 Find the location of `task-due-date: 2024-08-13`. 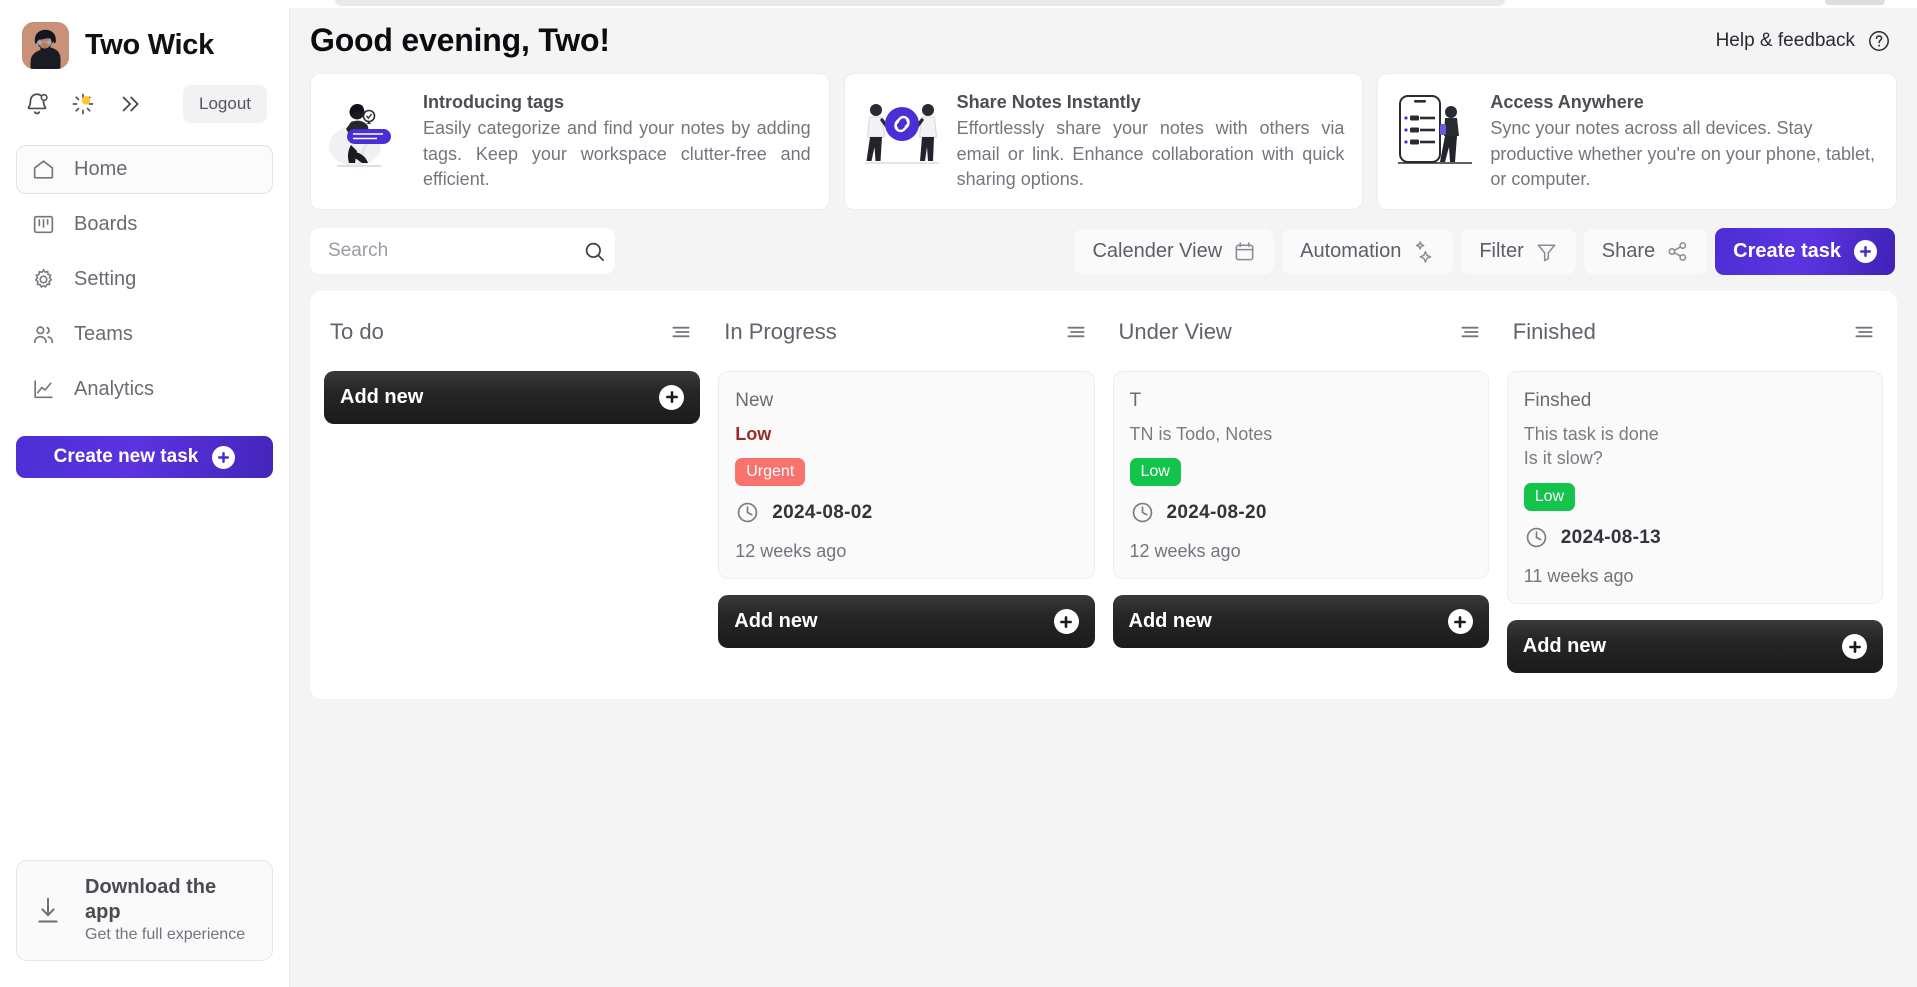

task-due-date: 2024-08-13 is located at coordinates (1695, 537).